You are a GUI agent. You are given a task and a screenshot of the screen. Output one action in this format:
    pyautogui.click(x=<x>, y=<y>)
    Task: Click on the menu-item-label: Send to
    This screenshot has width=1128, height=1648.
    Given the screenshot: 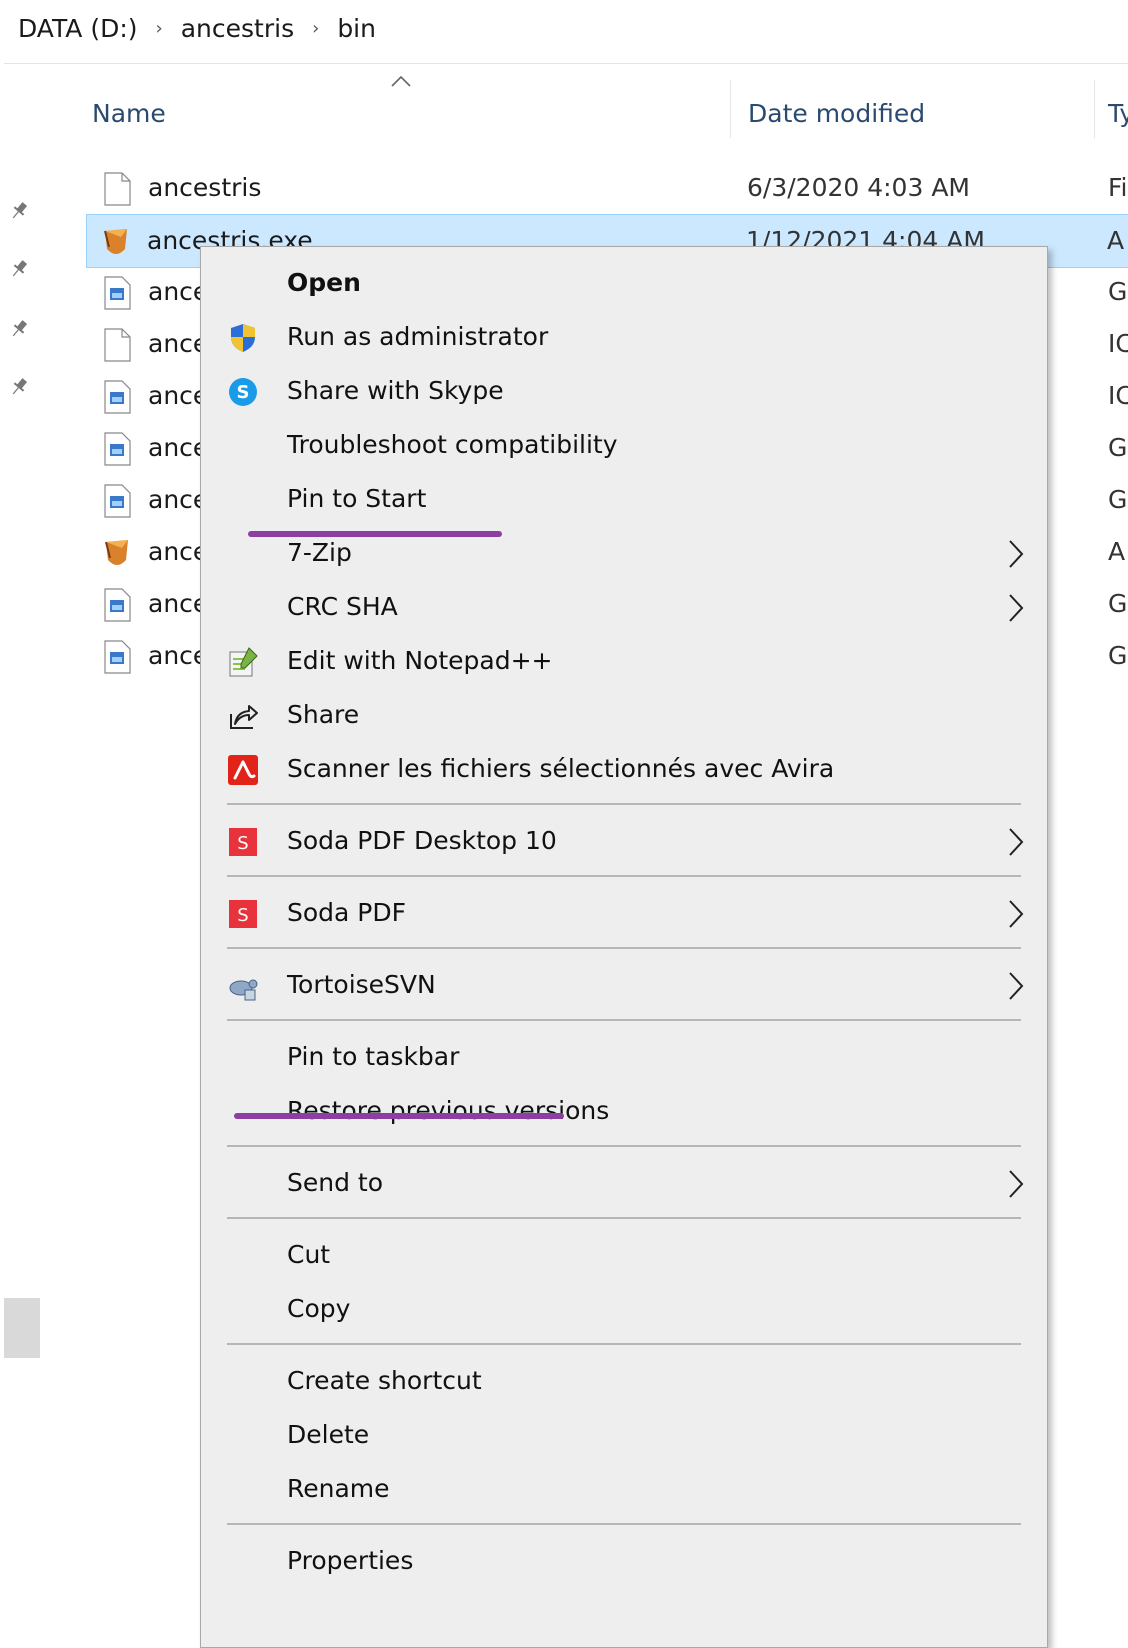 What is the action you would take?
    pyautogui.click(x=335, y=1182)
    